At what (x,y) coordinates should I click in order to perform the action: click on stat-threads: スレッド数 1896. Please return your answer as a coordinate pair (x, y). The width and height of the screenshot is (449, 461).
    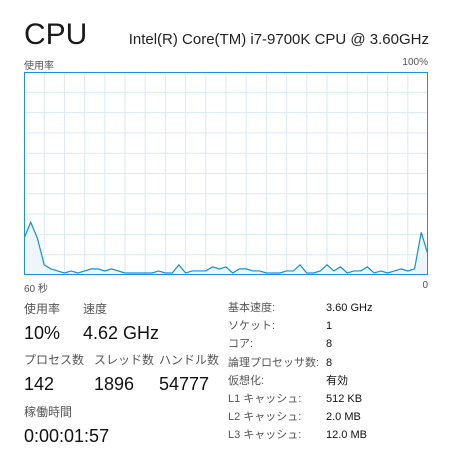
    Looking at the image, I should click on (124, 374).